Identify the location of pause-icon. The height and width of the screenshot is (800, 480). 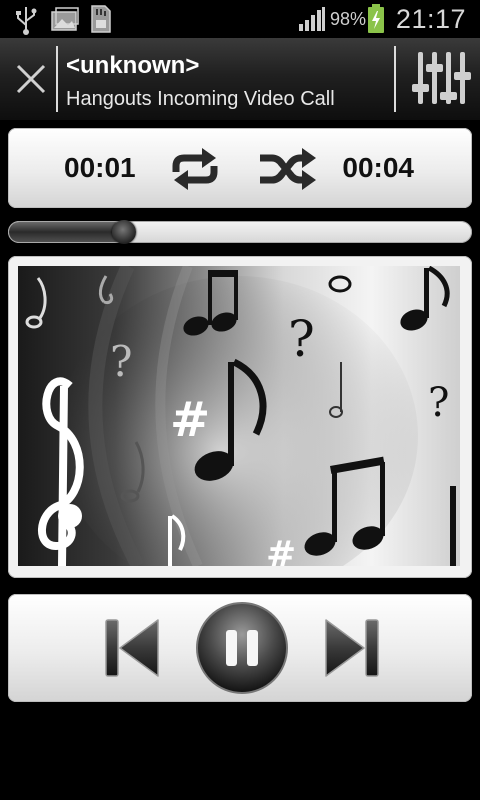
(242, 648).